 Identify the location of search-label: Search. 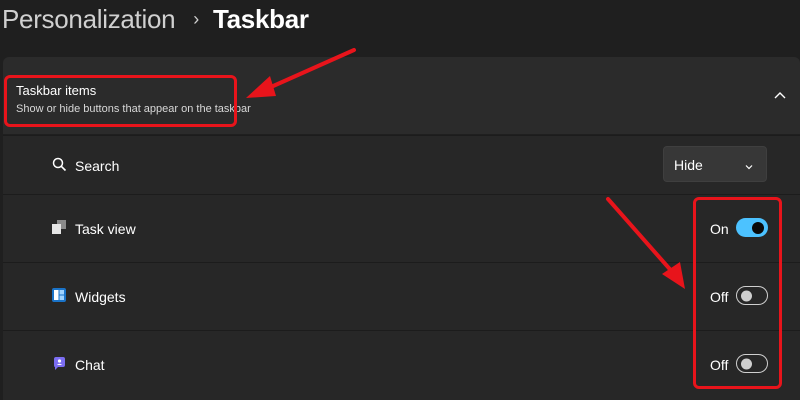
(97, 166).